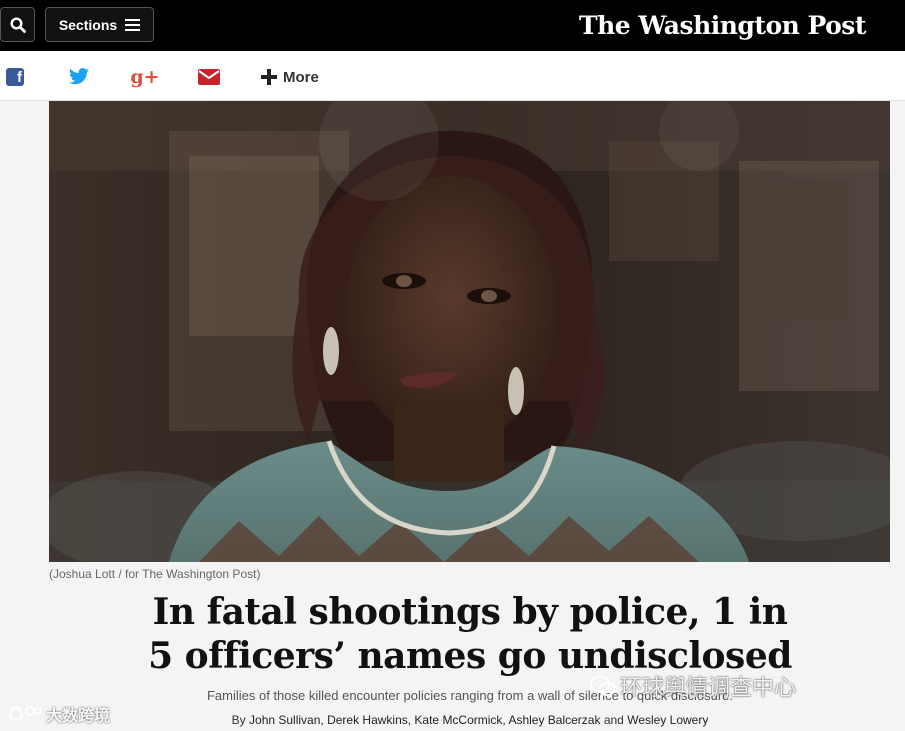  I want to click on facebook-share-button: f, so click(15, 77).